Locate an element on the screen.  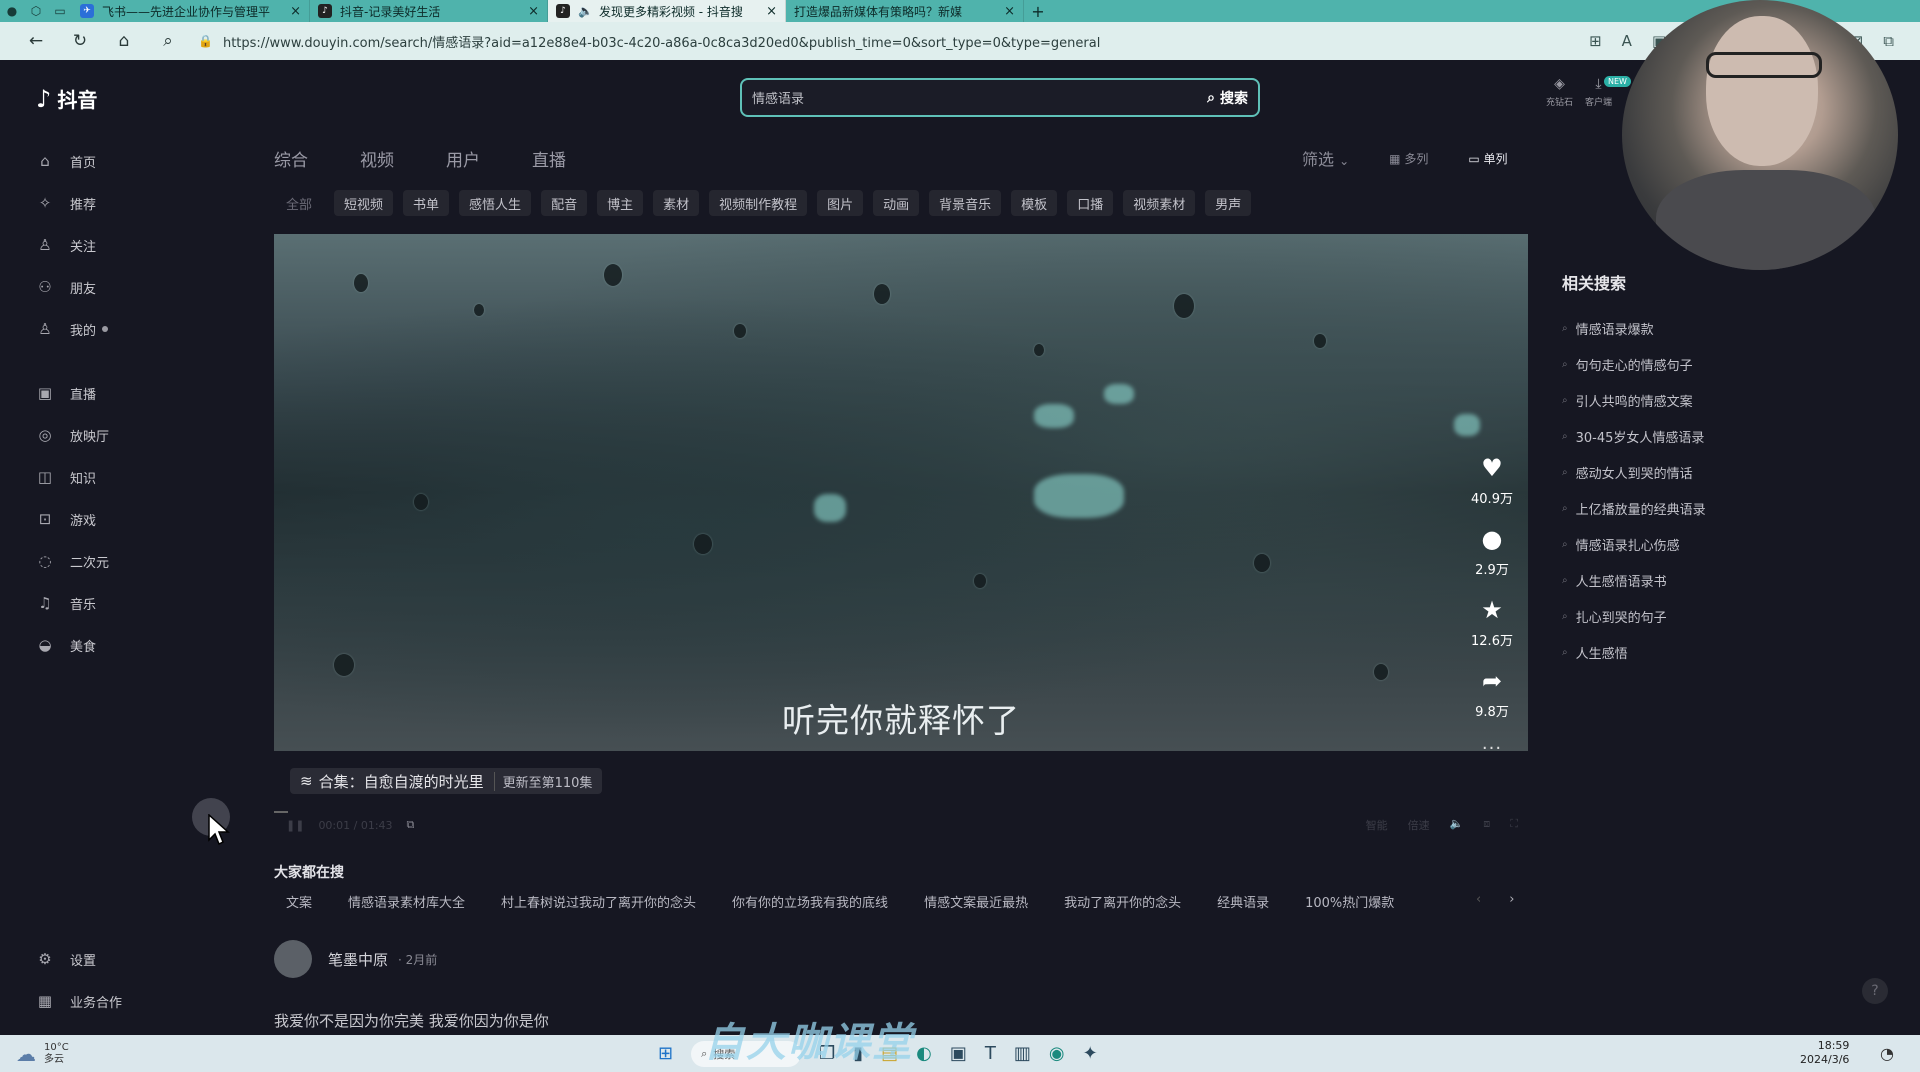
hot-search-item: 100%热门爆款 is located at coordinates (1349, 901).